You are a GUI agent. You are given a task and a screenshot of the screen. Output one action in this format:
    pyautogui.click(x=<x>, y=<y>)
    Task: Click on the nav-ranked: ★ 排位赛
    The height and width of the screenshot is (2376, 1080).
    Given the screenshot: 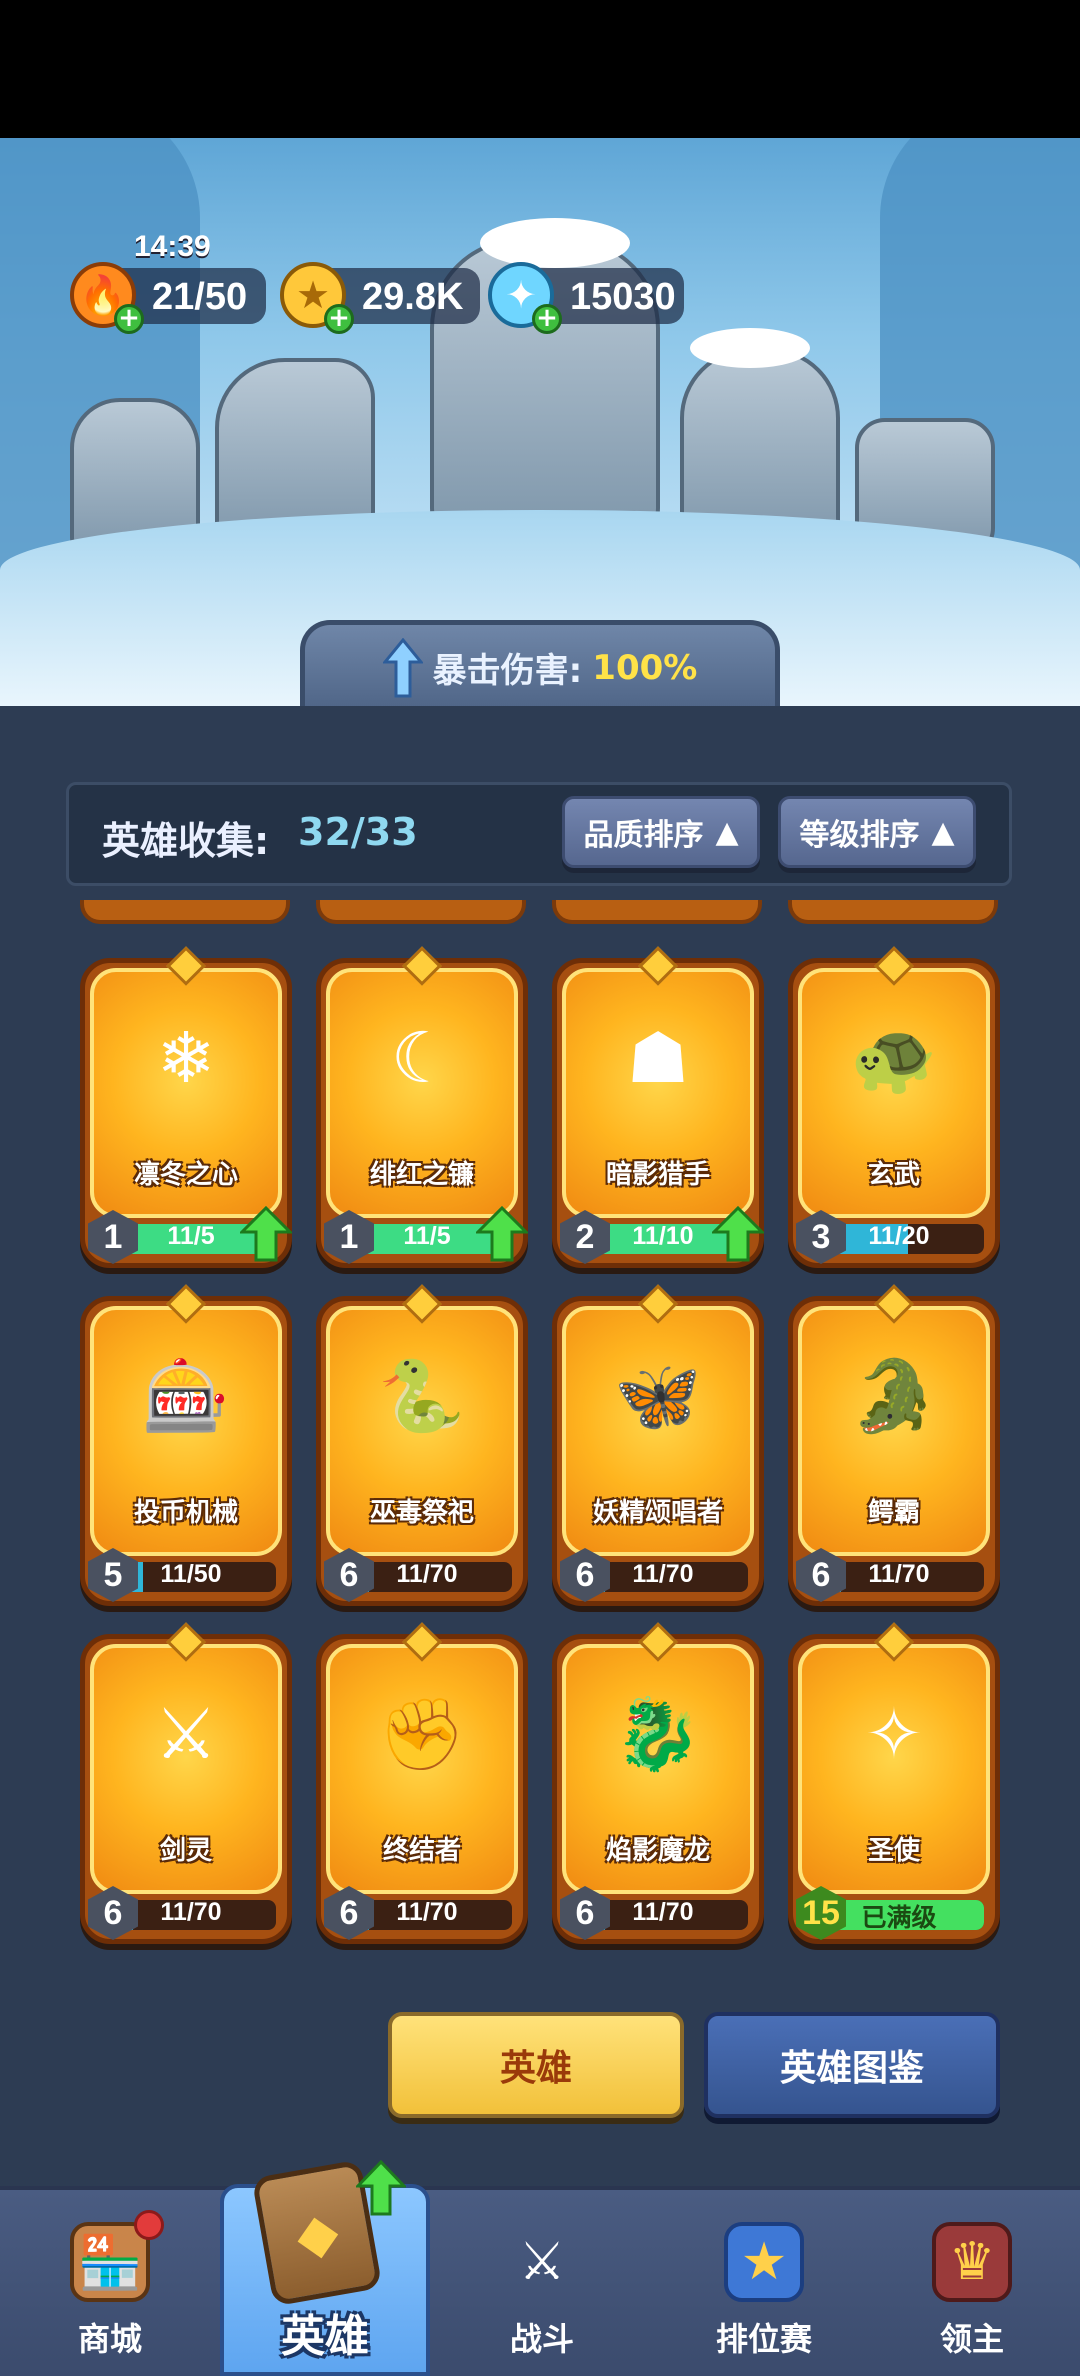 What is the action you would take?
    pyautogui.click(x=764, y=2281)
    